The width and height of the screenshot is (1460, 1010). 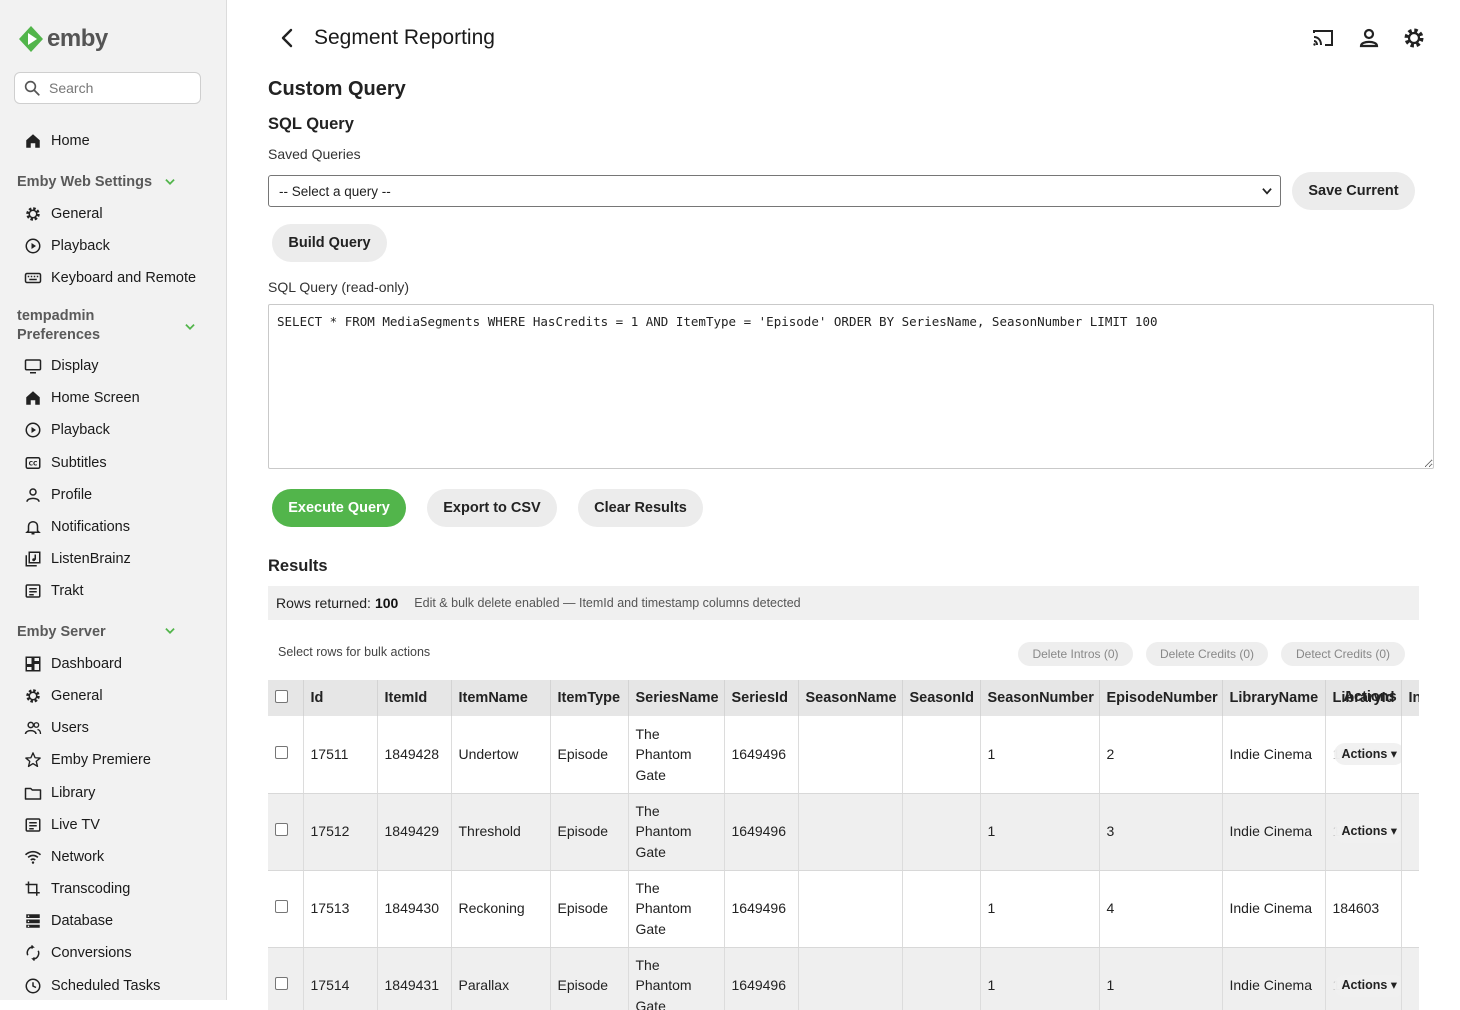 What do you see at coordinates (492, 508) in the screenshot?
I see `export-csv-button: Export to CSV` at bounding box center [492, 508].